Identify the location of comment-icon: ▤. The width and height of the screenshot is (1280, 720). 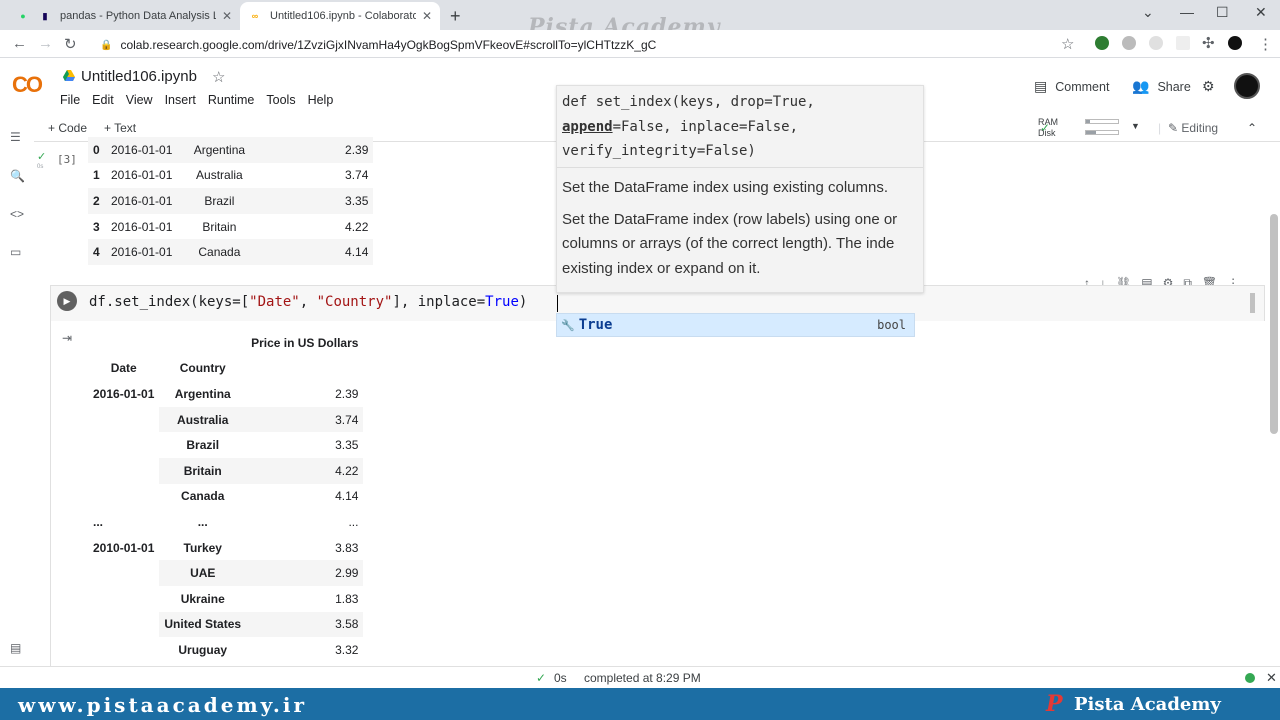
(1041, 86).